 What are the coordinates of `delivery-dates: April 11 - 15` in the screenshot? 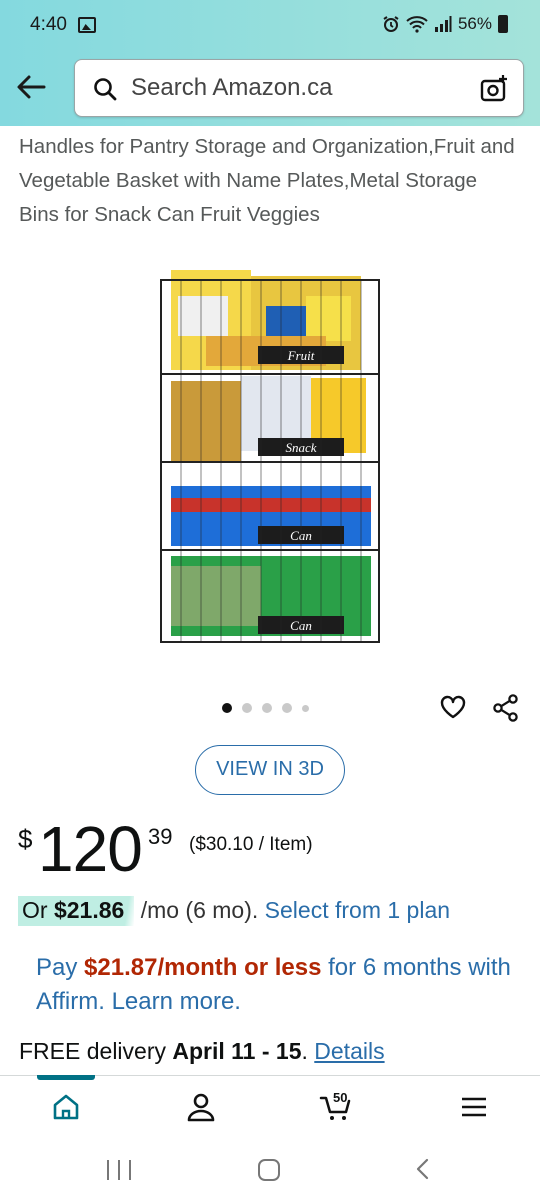 It's located at (237, 1051).